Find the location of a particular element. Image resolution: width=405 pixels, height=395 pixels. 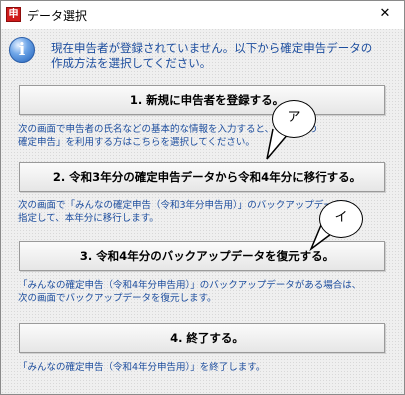

close-button: ✕ is located at coordinates (385, 14).